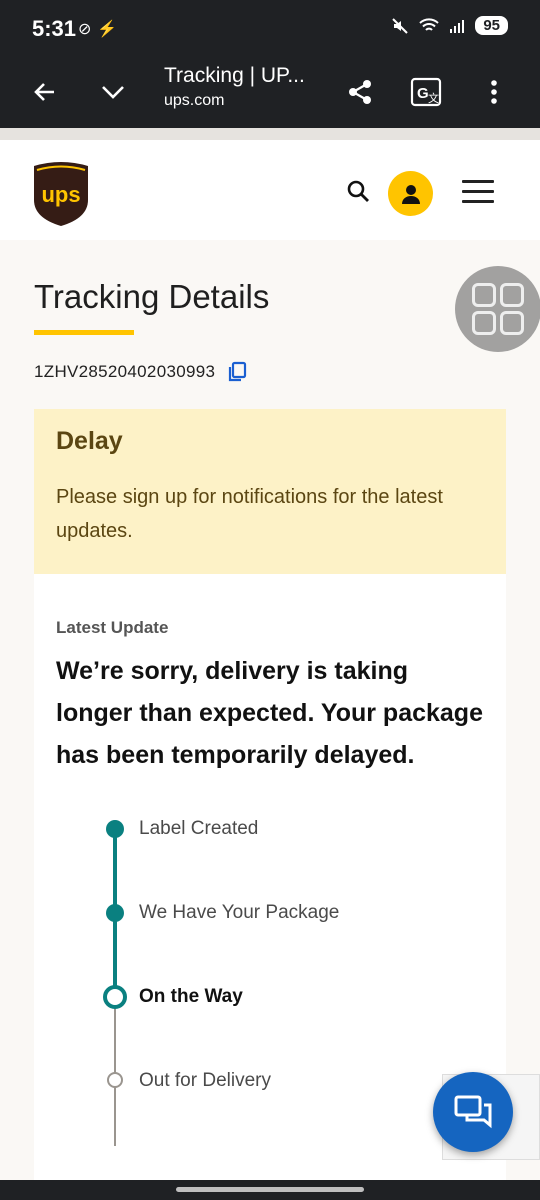 This screenshot has height=1200, width=540. I want to click on user-icon, so click(410, 194).